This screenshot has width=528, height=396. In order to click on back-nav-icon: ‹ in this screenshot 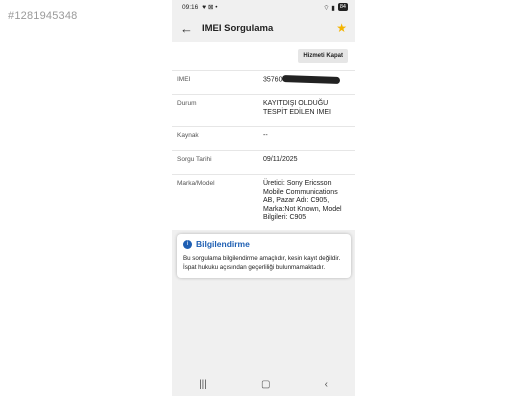, I will do `click(326, 384)`.